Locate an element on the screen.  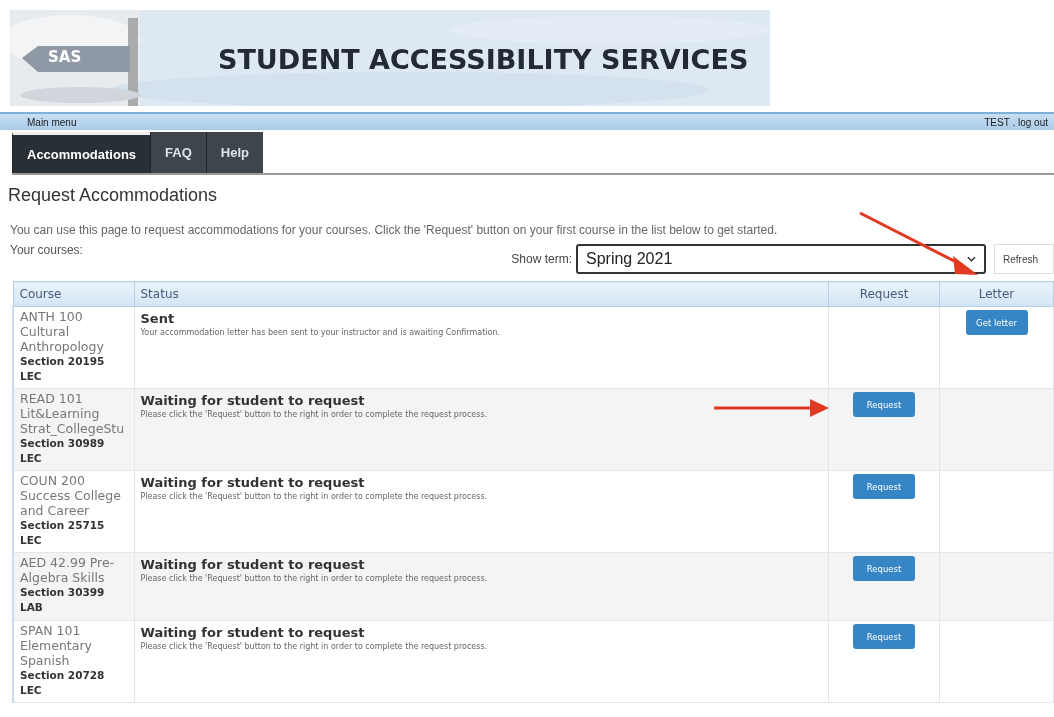
refresh-button: Refresh is located at coordinates (1024, 259).